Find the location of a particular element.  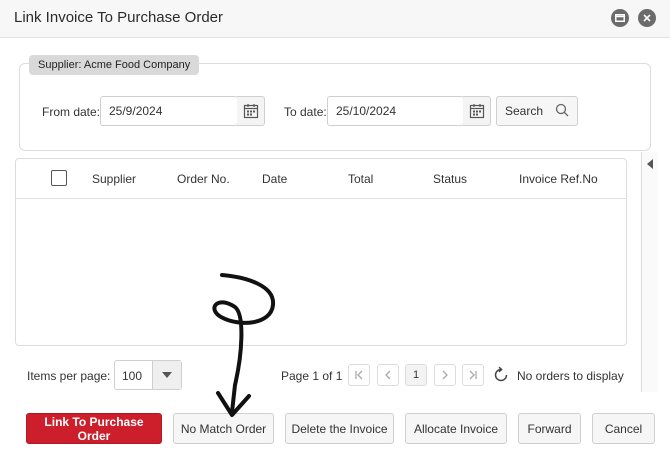

pager-status: No orders to display is located at coordinates (570, 376).